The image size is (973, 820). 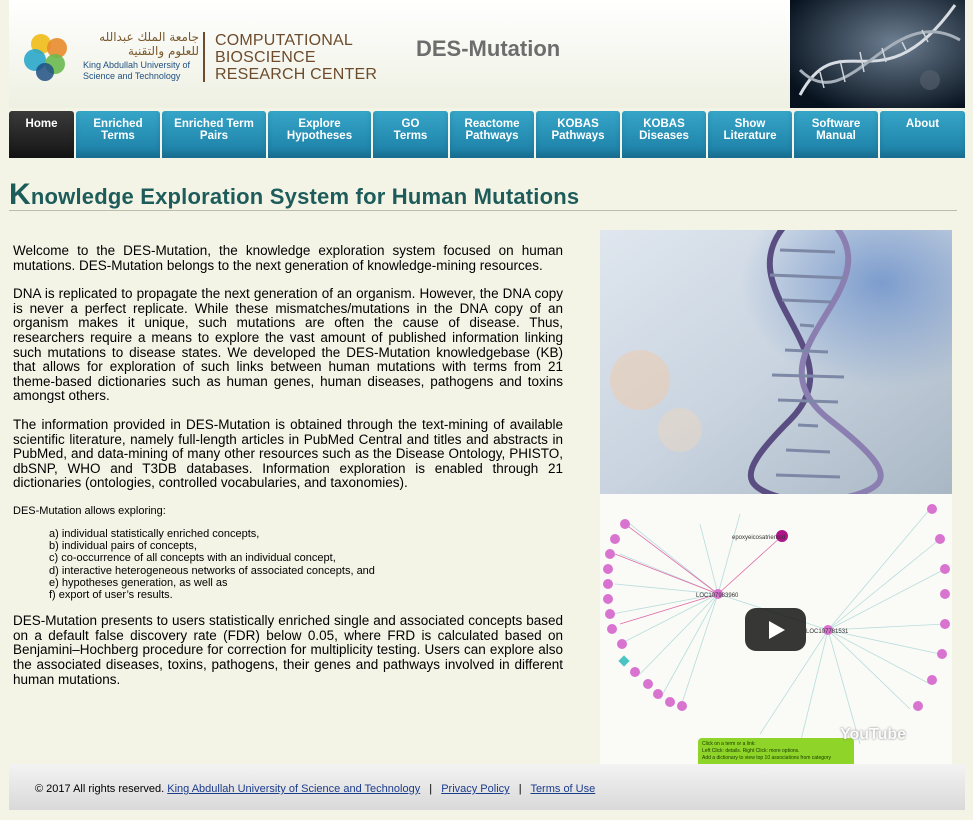 What do you see at coordinates (100, 789) in the screenshot?
I see `copyright-text: © 2017 All rights reserved.` at bounding box center [100, 789].